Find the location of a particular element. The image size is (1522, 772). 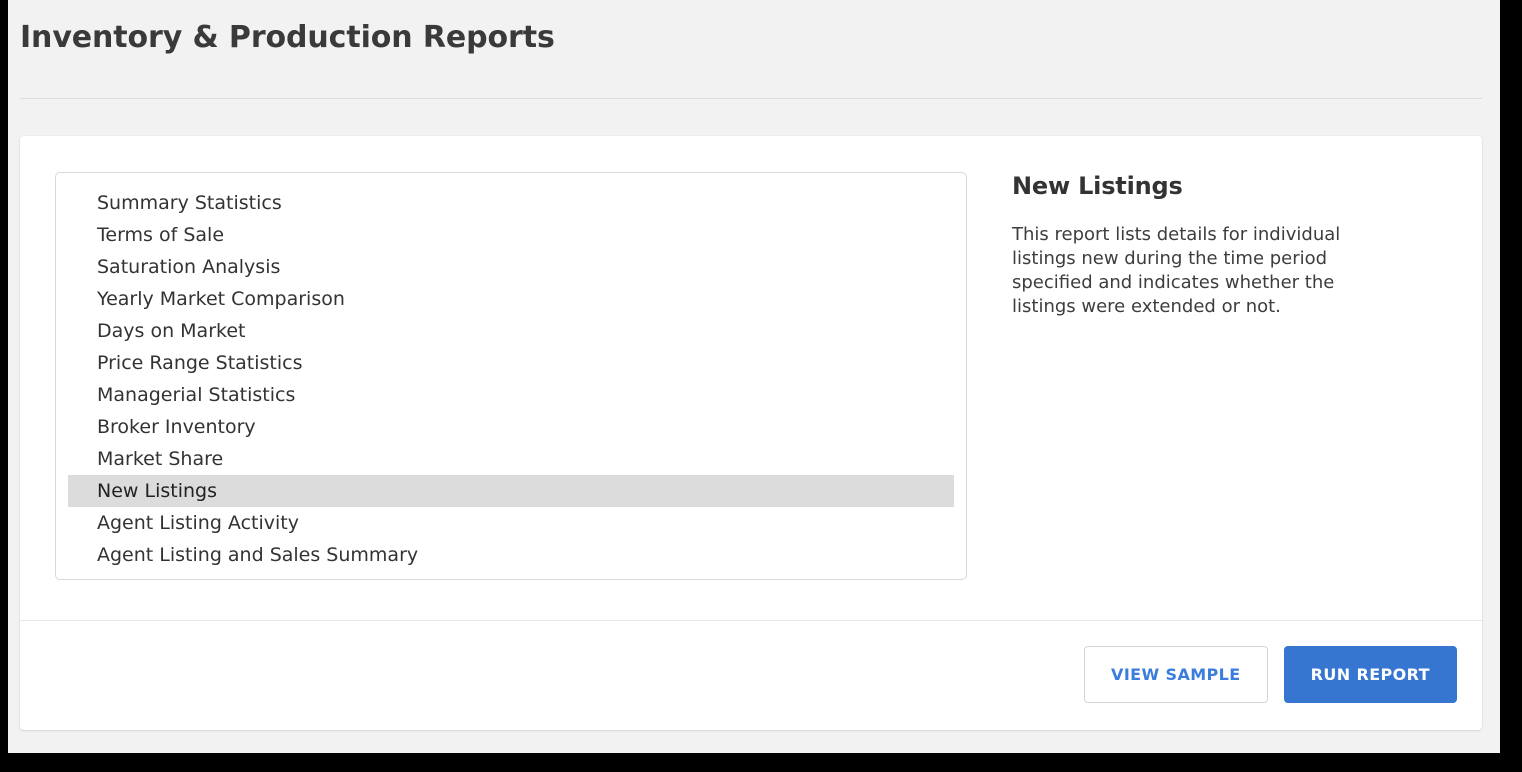

list-item: Market Share is located at coordinates (511, 459).